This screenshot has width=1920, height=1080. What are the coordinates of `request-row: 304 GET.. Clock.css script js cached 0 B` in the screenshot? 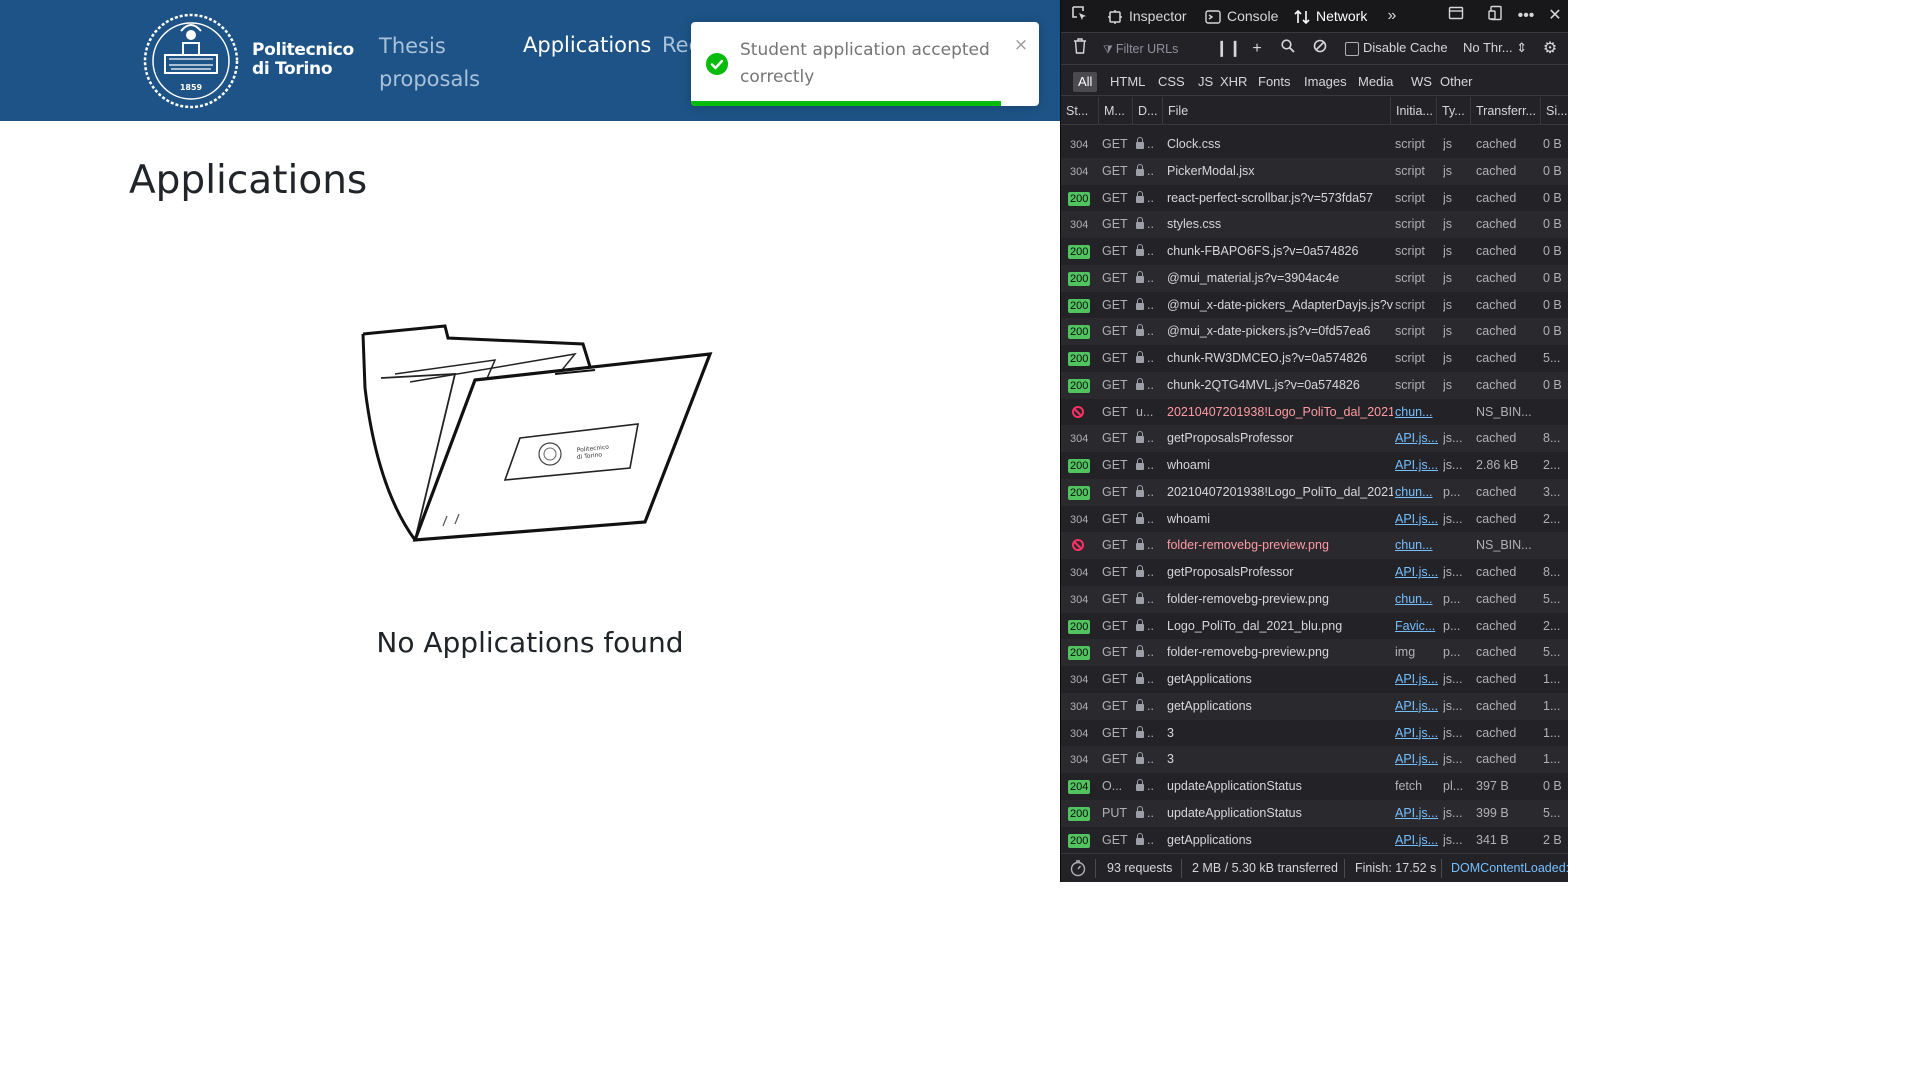 It's located at (1314, 144).